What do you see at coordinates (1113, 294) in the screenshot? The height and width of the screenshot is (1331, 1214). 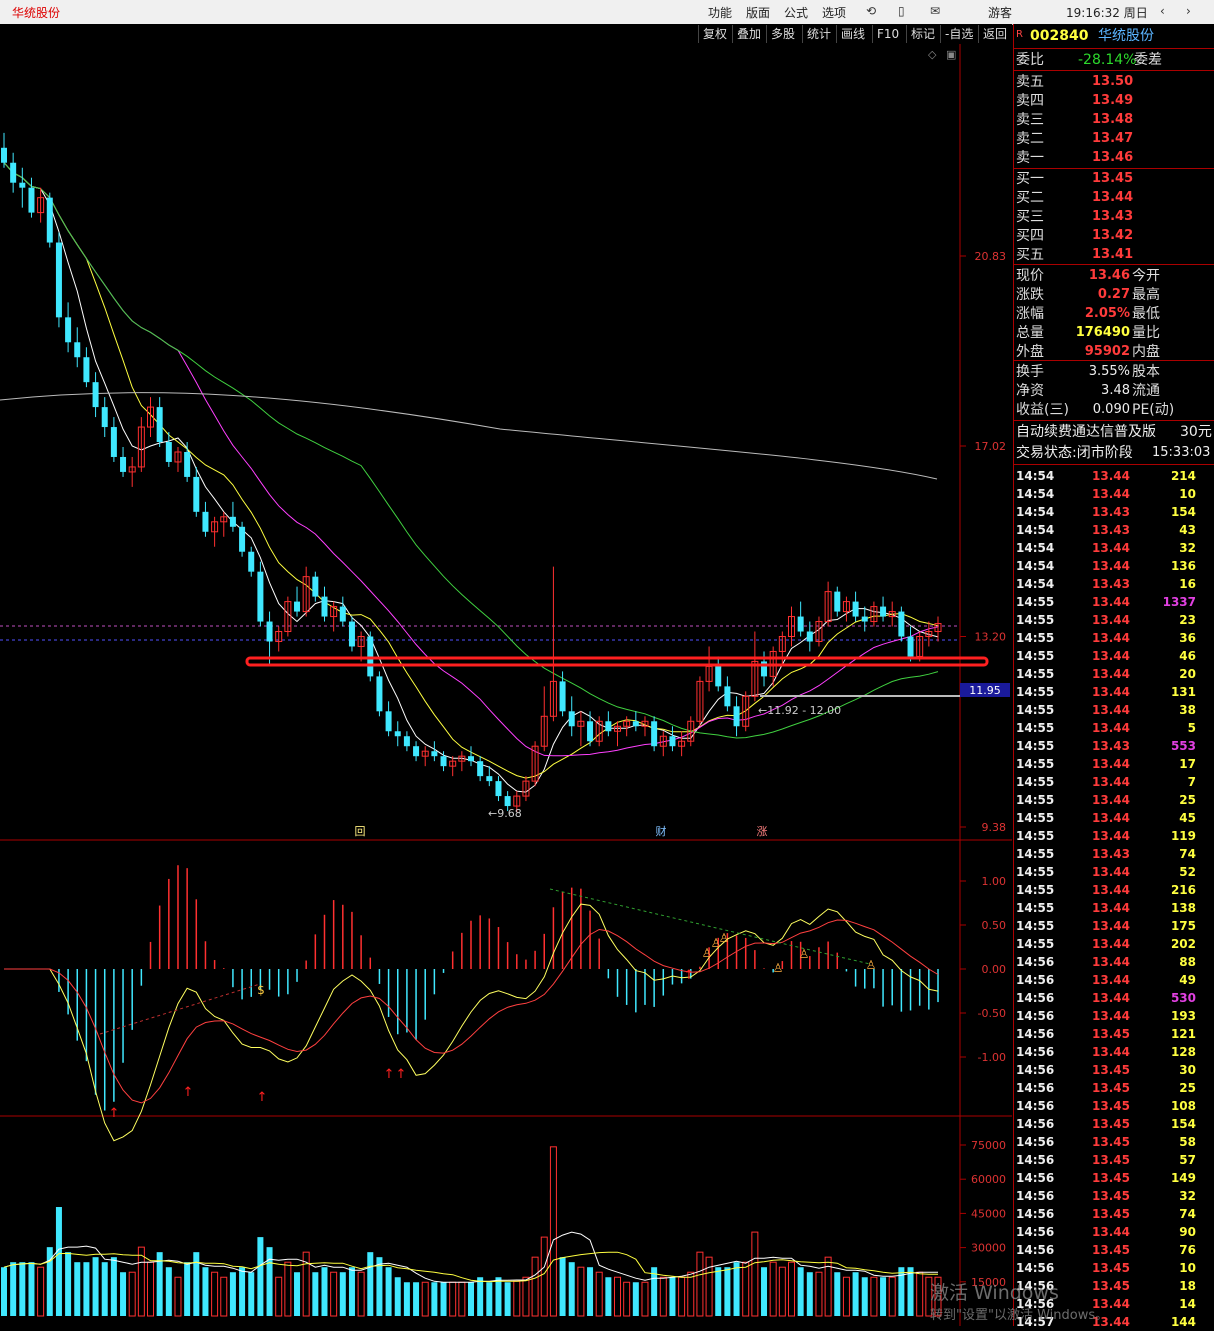 I see `stat-value: 0.27` at bounding box center [1113, 294].